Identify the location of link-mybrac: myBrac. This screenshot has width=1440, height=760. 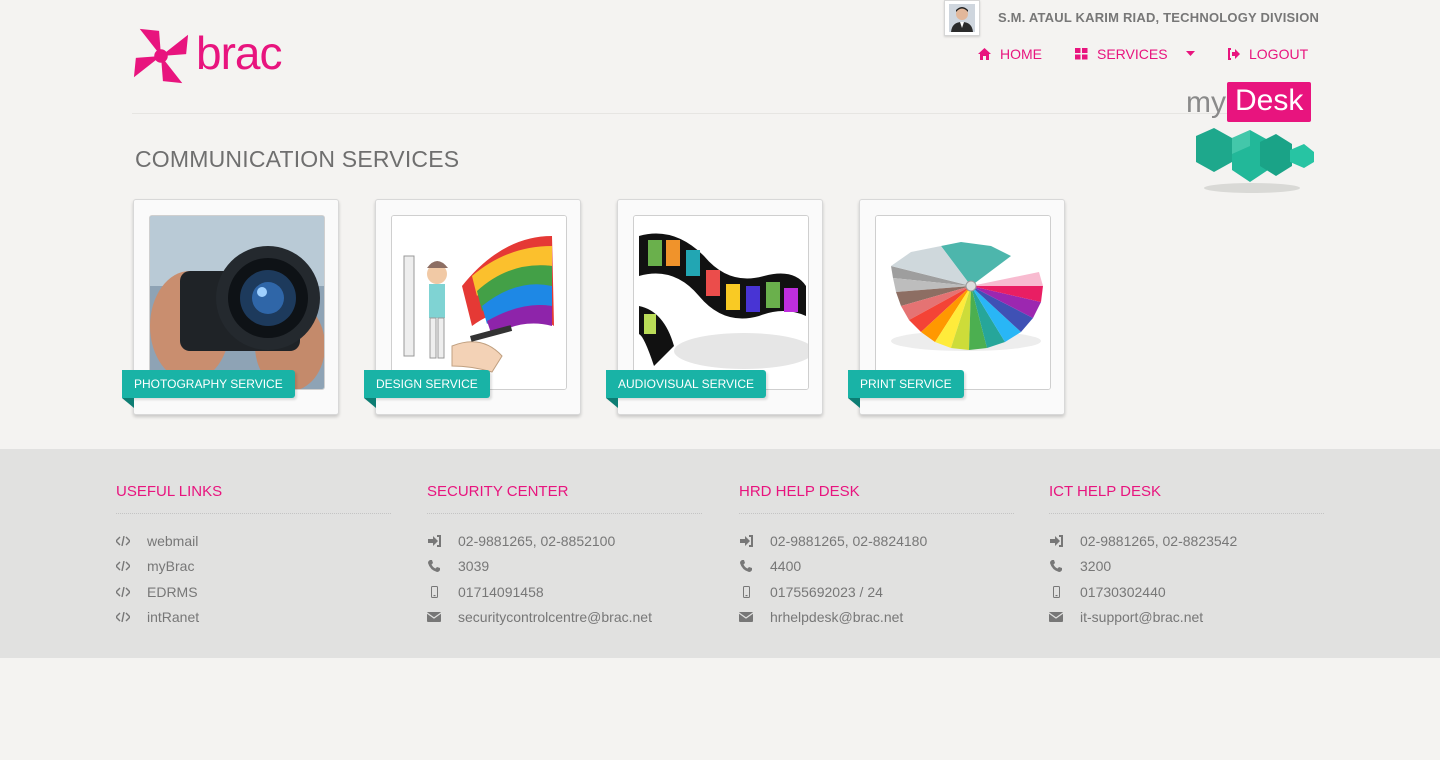
(253, 567).